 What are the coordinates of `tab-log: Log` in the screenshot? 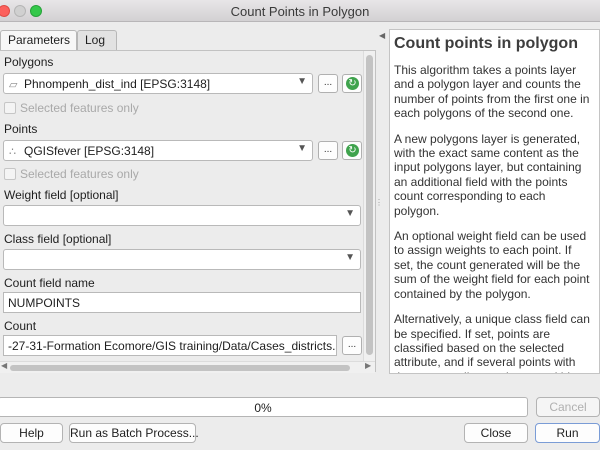 It's located at (97, 40).